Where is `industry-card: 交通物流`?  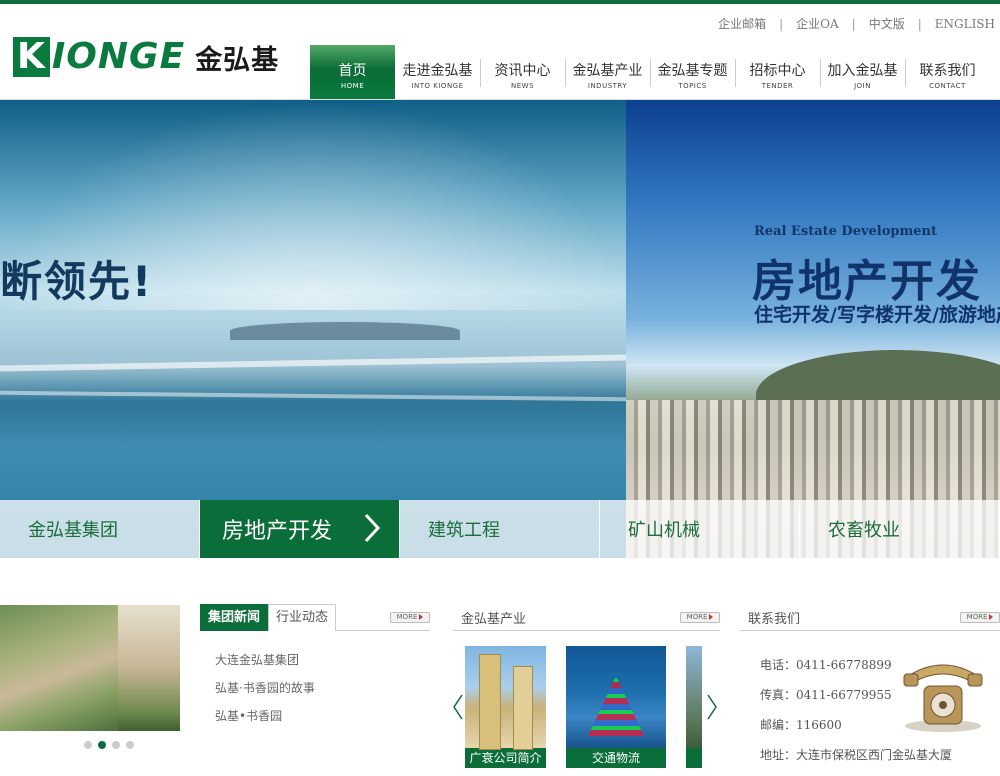
industry-card: 交通物流 is located at coordinates (616, 707).